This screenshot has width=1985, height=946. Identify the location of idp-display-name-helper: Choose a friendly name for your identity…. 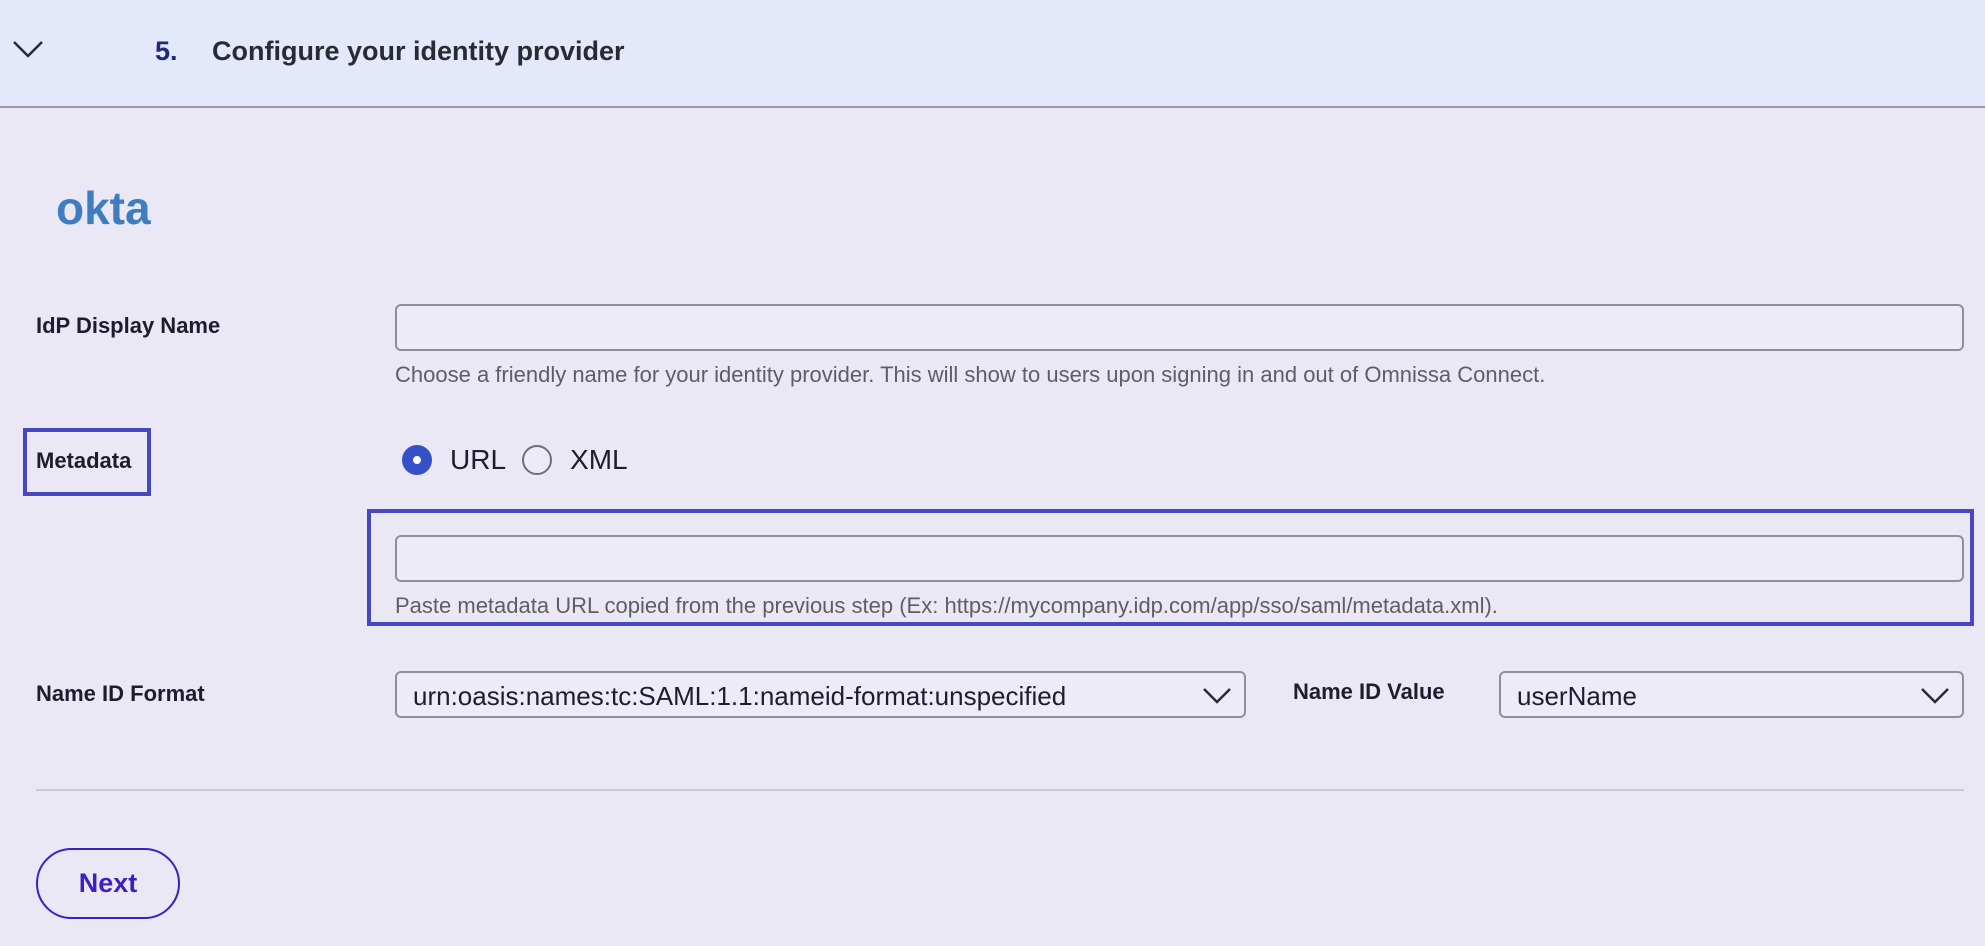
(970, 374).